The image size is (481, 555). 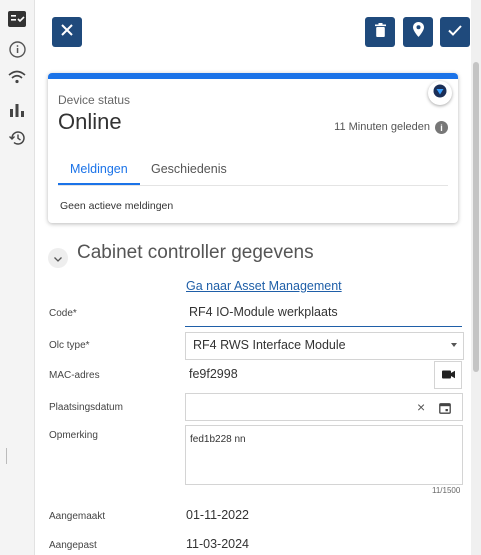 What do you see at coordinates (63, 313) in the screenshot?
I see `code-label: Code*` at bounding box center [63, 313].